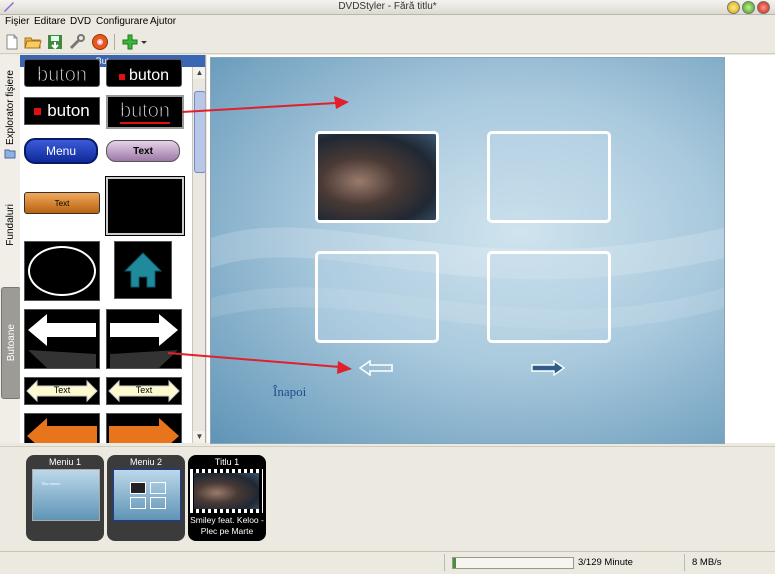 This screenshot has width=775, height=574. I want to click on maximize-button, so click(748, 7).